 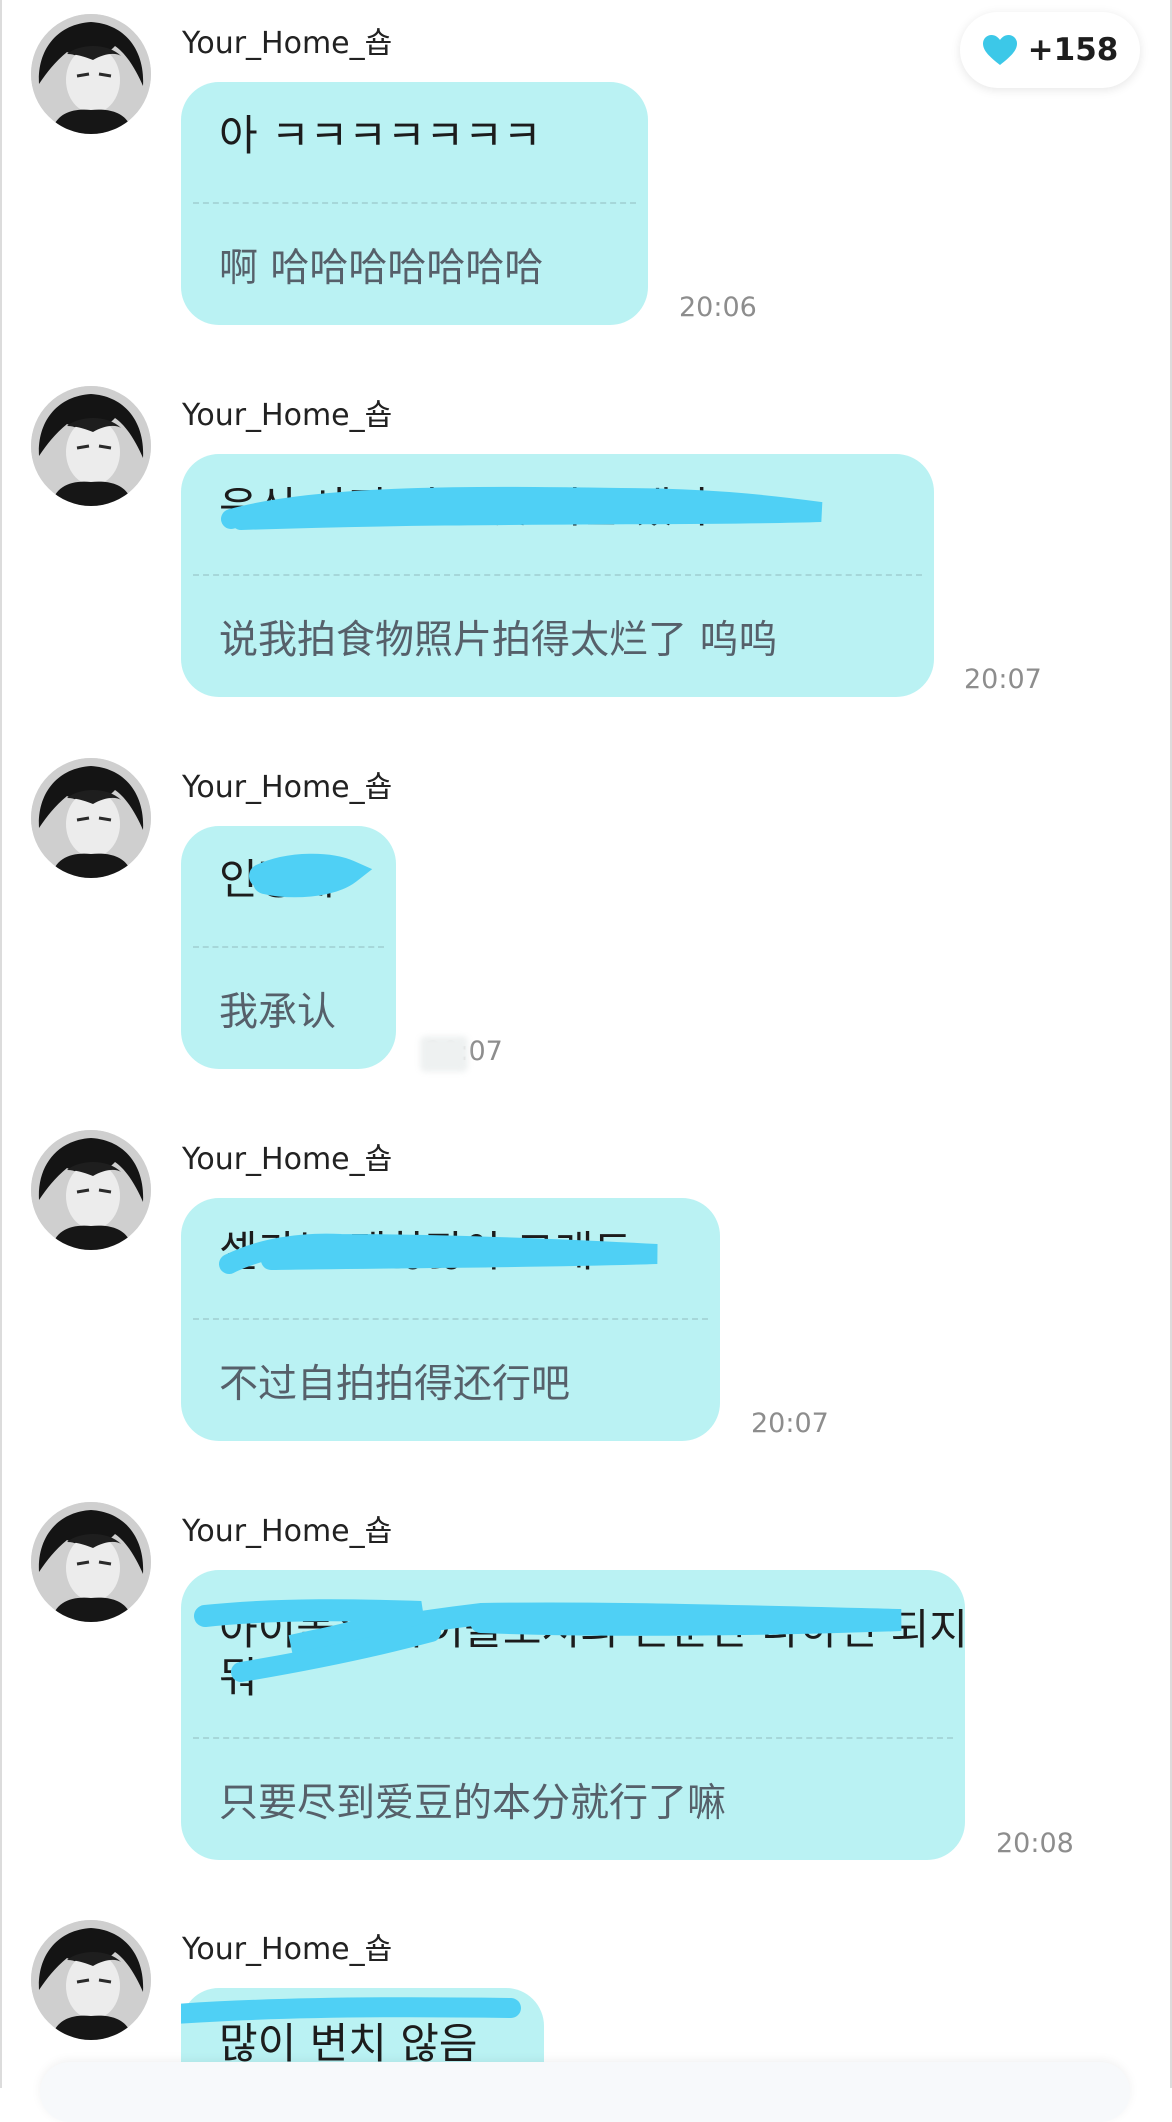 I want to click on frame-edge-left, so click(x=1, y=1044).